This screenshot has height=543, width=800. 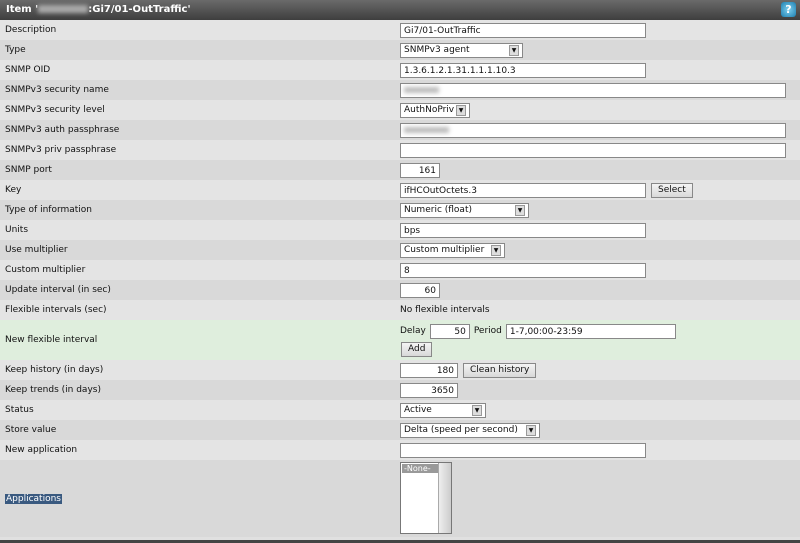 I want to click on use-multiplier-select: Custom multiplier ▼, so click(x=452, y=250).